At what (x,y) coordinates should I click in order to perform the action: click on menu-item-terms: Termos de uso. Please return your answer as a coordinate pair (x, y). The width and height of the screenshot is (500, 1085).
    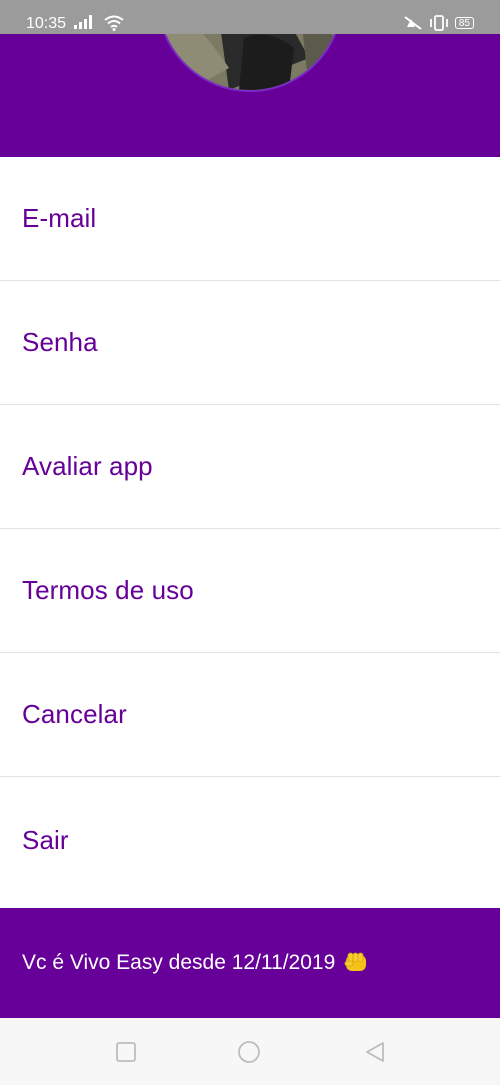
    Looking at the image, I should click on (250, 591).